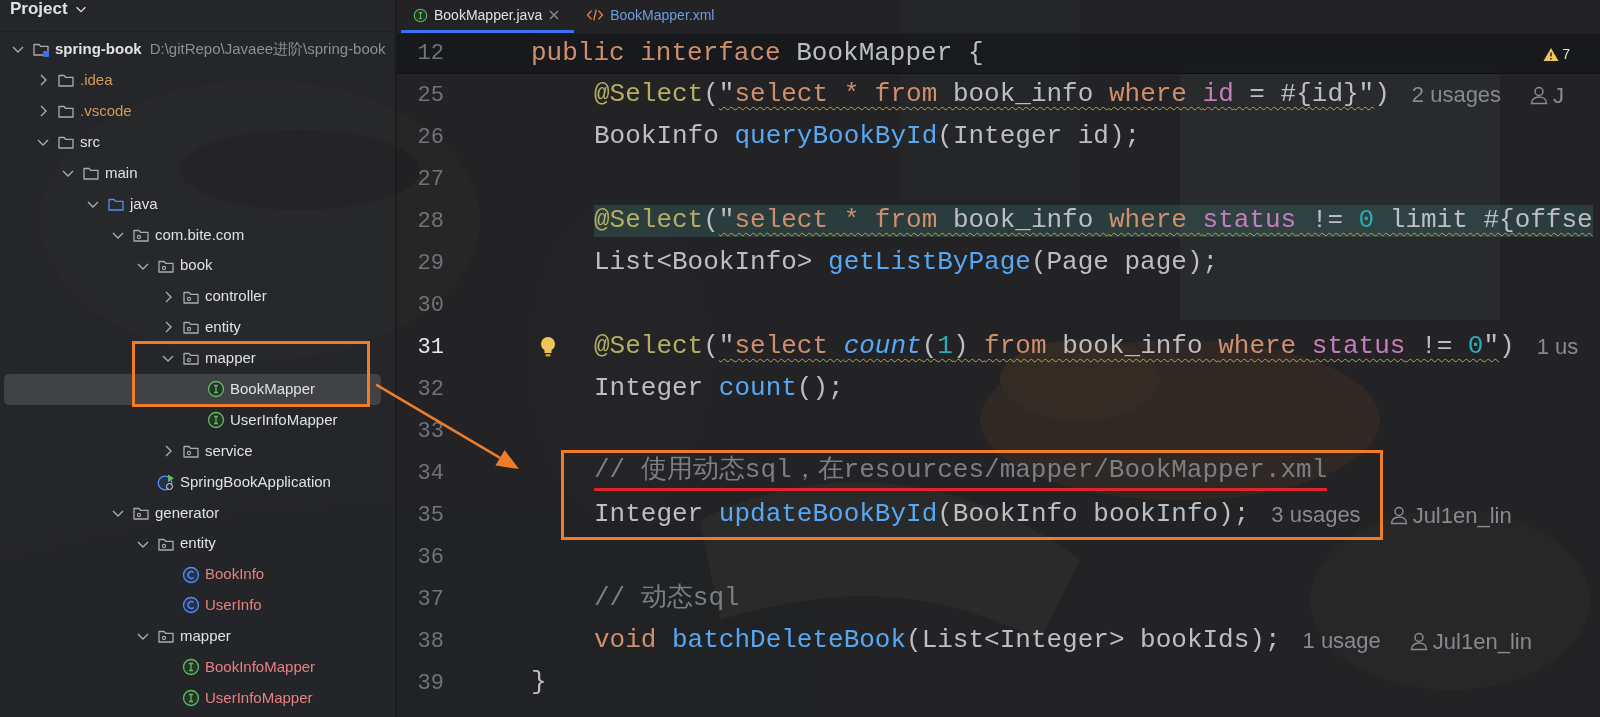 The width and height of the screenshot is (1600, 717). What do you see at coordinates (192, 513) in the screenshot?
I see `tree-item: generator` at bounding box center [192, 513].